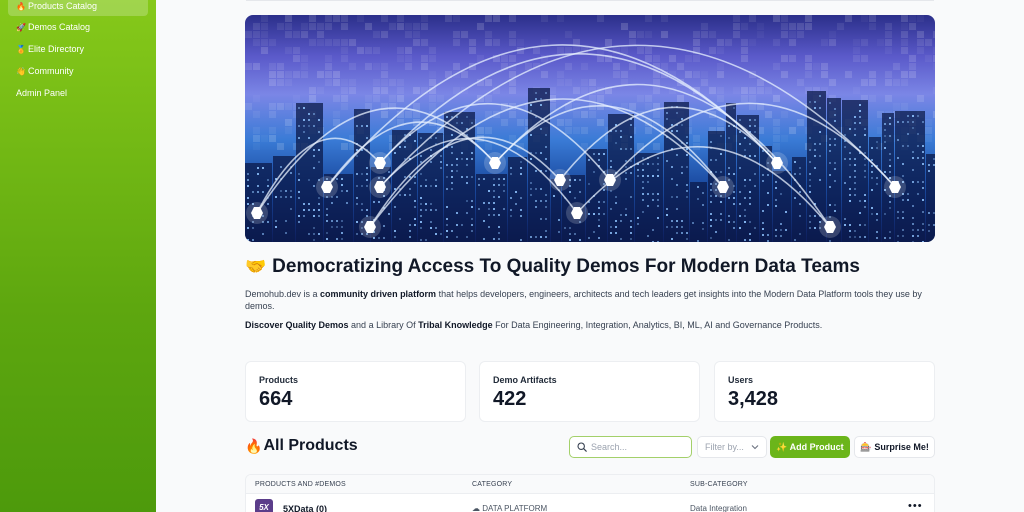  What do you see at coordinates (824, 391) in the screenshot?
I see `stat-card-users: Users 3,428` at bounding box center [824, 391].